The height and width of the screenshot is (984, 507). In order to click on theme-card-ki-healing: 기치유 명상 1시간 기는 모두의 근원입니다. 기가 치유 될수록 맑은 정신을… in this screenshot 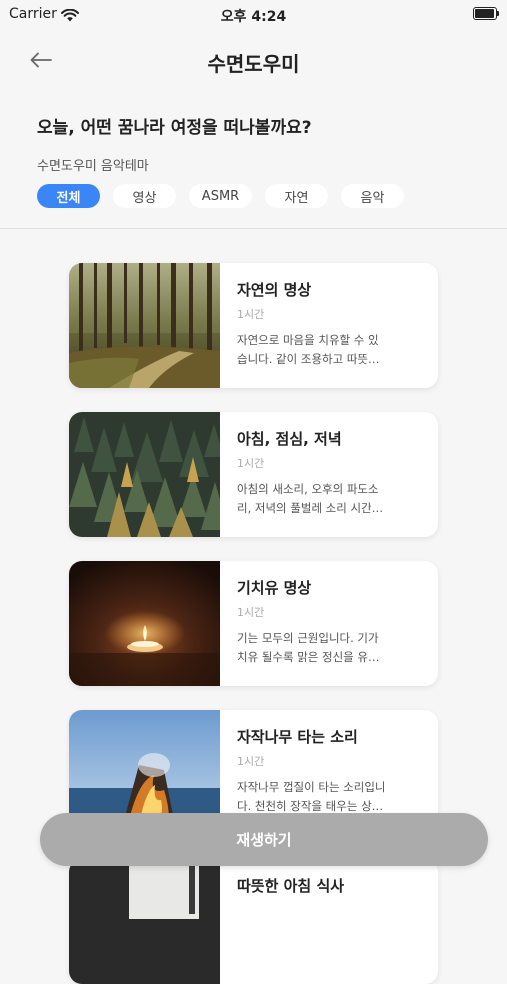, I will do `click(253, 623)`.